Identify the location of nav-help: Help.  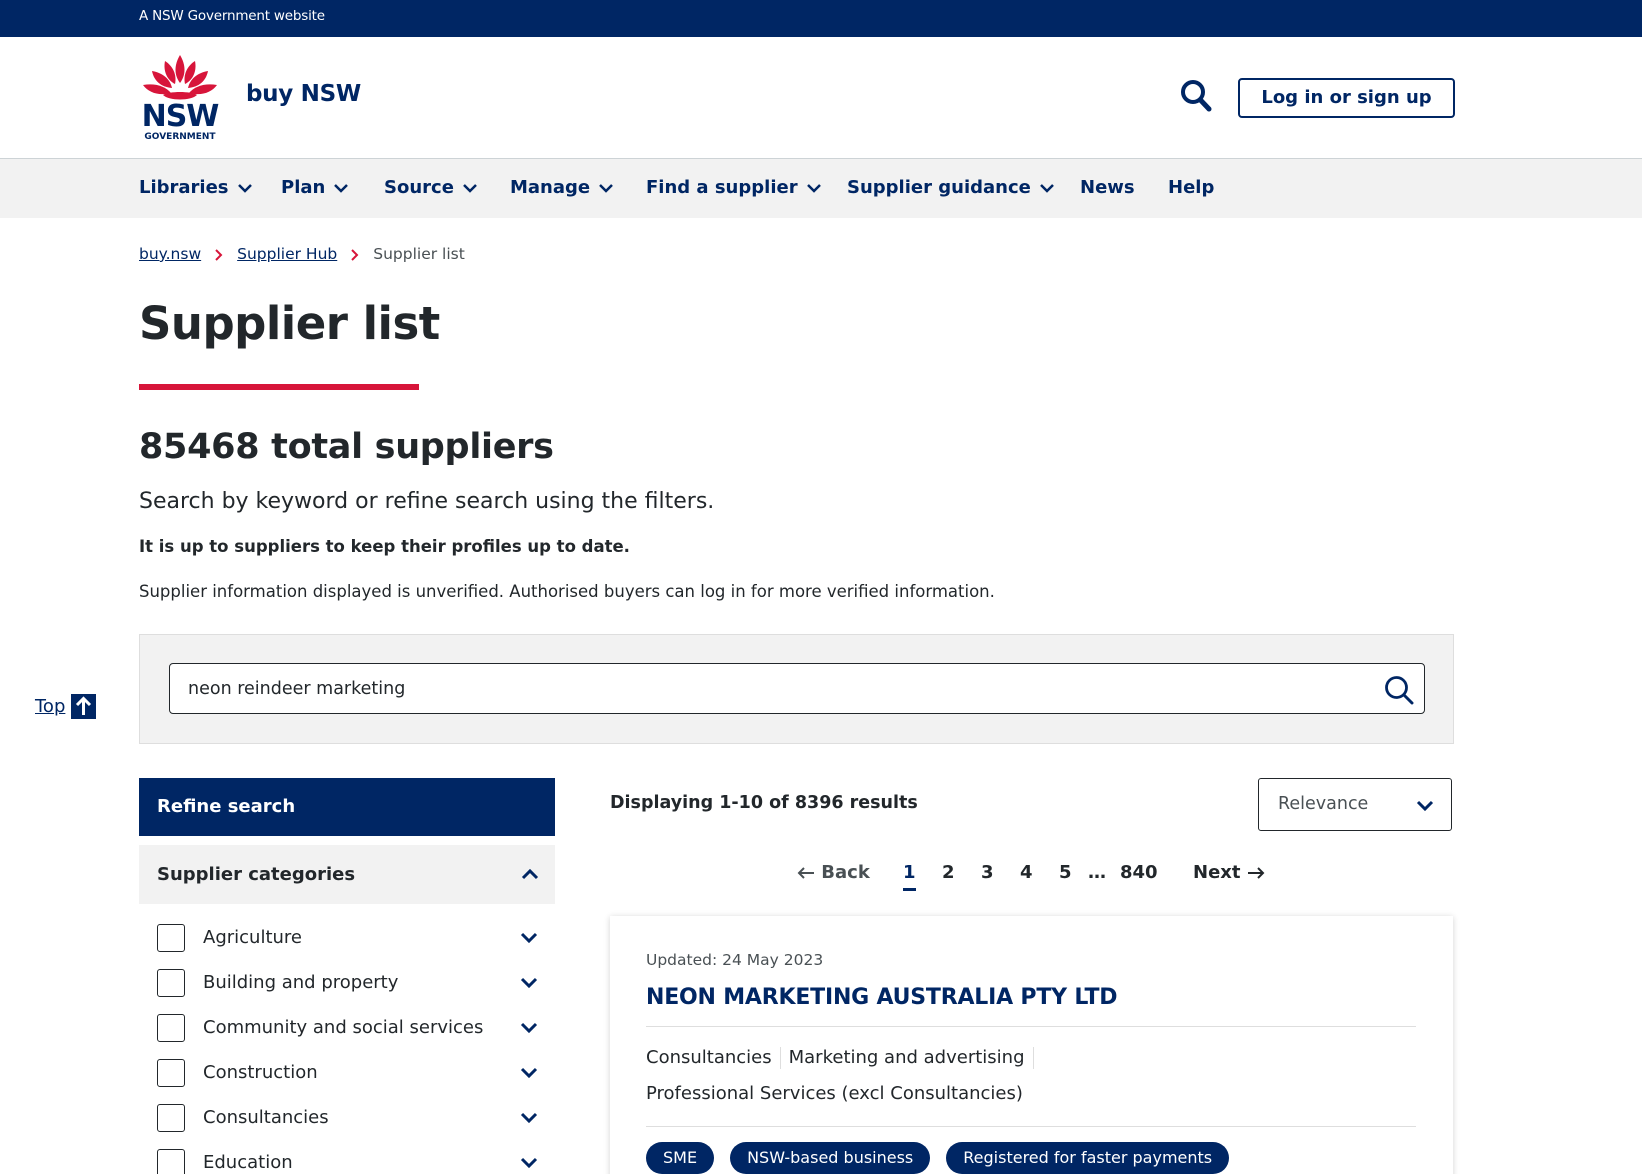
(1191, 187).